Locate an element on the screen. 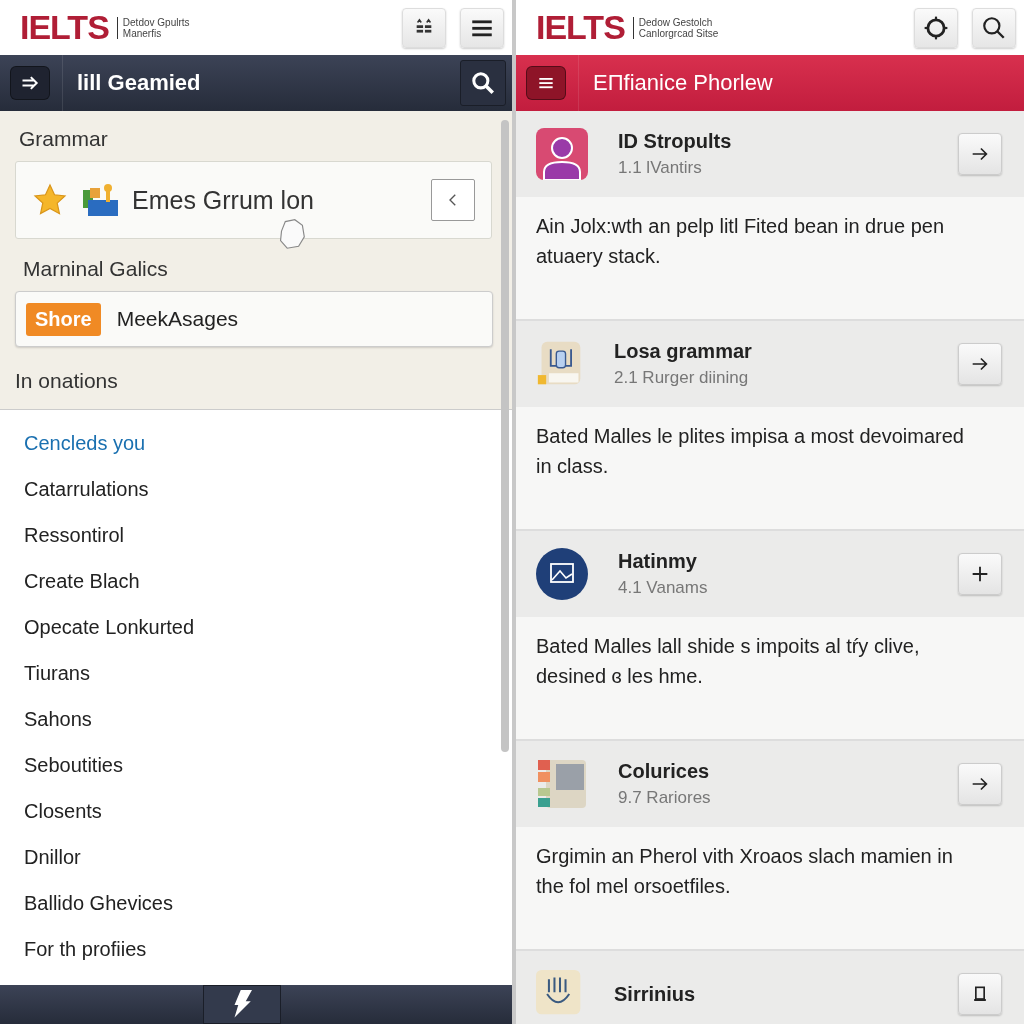 The image size is (1024, 1024). list-item: Cencleds you is located at coordinates (268, 443).